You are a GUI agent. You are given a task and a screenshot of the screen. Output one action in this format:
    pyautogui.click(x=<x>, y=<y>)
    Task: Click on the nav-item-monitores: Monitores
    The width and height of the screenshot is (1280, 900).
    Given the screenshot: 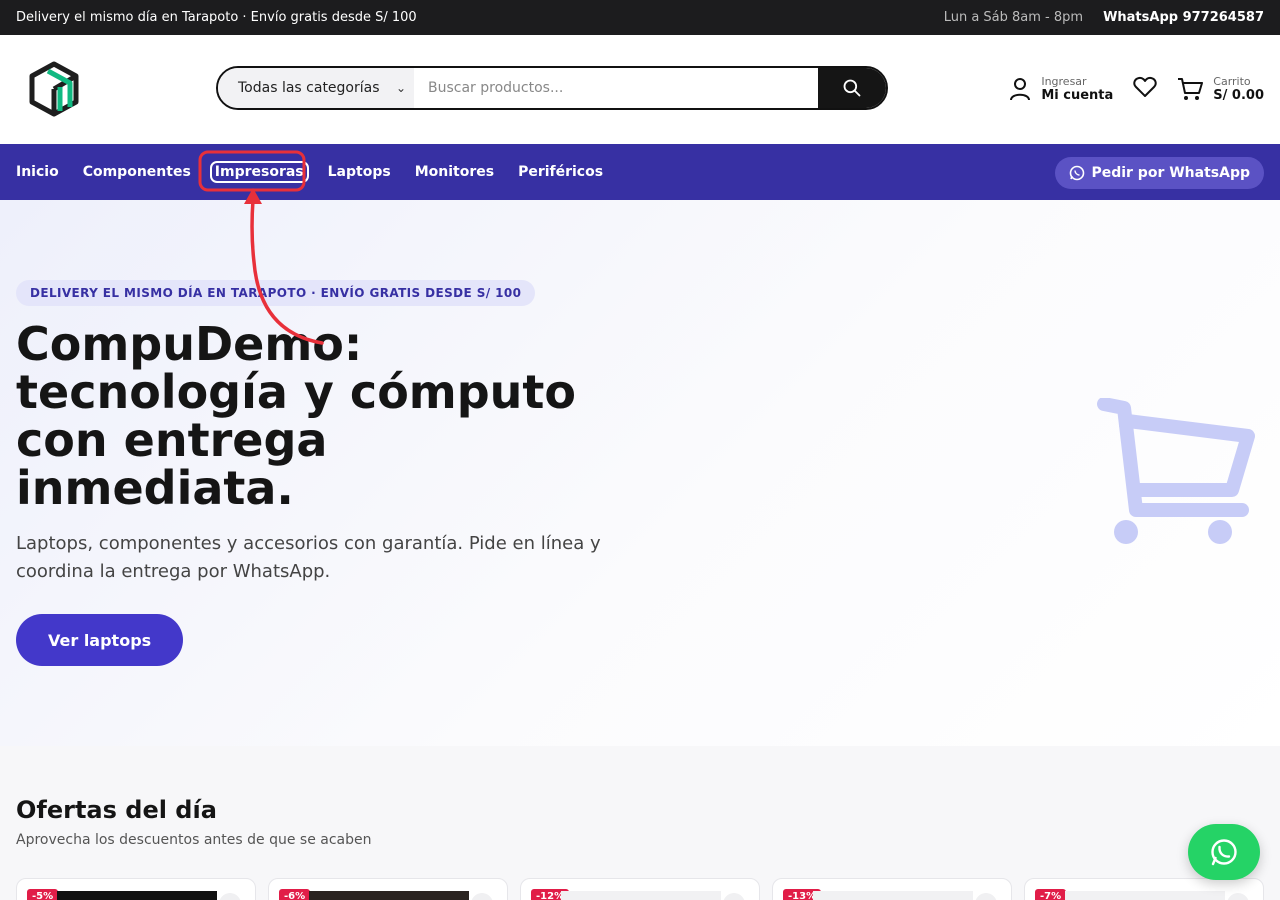 What is the action you would take?
    pyautogui.click(x=454, y=172)
    